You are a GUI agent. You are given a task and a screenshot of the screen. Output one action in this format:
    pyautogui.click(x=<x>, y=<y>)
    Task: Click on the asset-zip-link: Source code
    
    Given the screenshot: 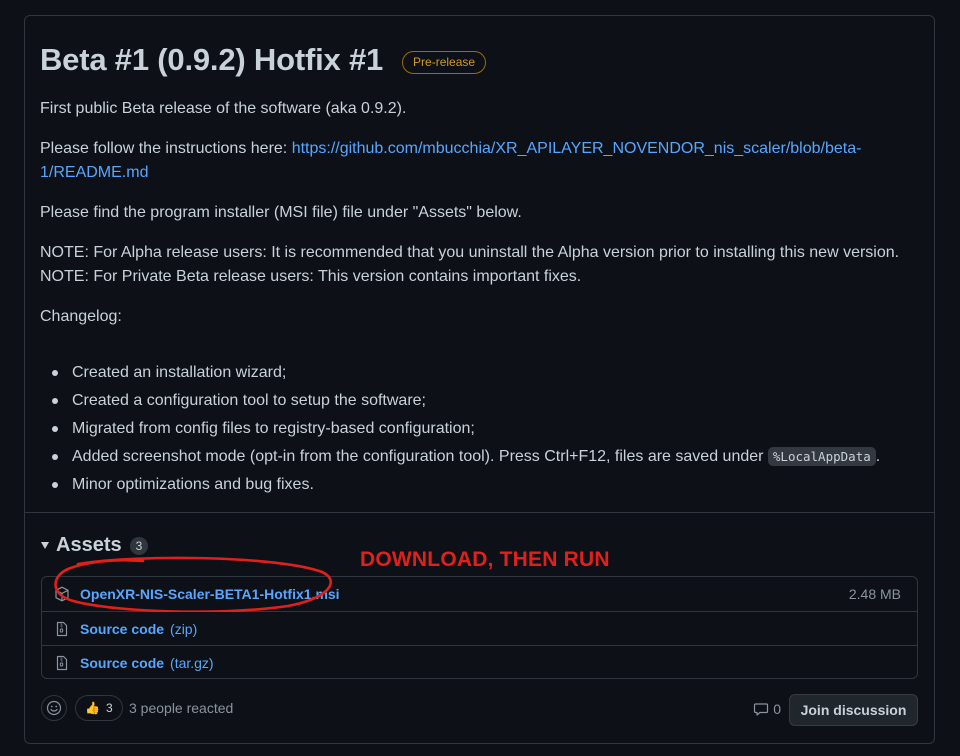 What is the action you would take?
    pyautogui.click(x=122, y=629)
    